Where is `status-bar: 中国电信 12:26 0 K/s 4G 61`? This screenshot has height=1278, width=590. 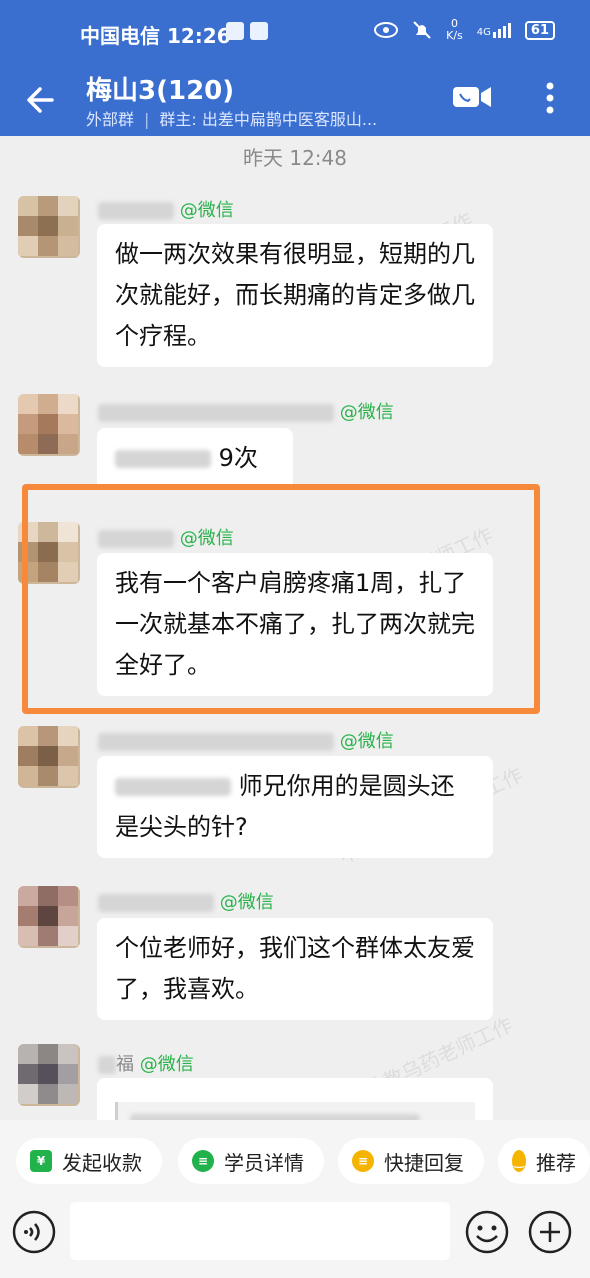 status-bar: 中国电信 12:26 0 K/s 4G 61 is located at coordinates (295, 35).